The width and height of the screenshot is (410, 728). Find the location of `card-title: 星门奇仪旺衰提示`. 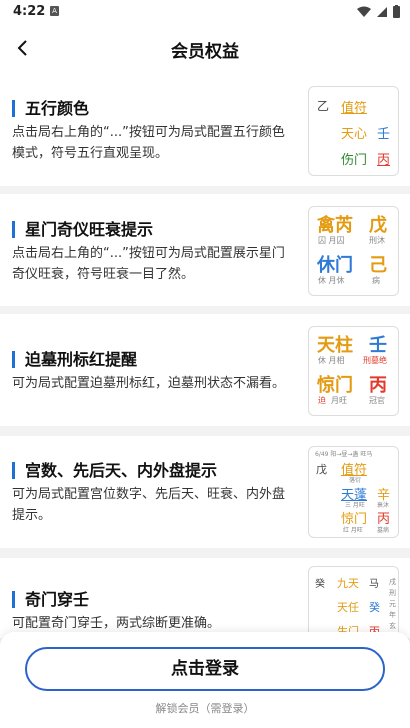

card-title: 星门奇仪旺衰提示 is located at coordinates (82, 229).